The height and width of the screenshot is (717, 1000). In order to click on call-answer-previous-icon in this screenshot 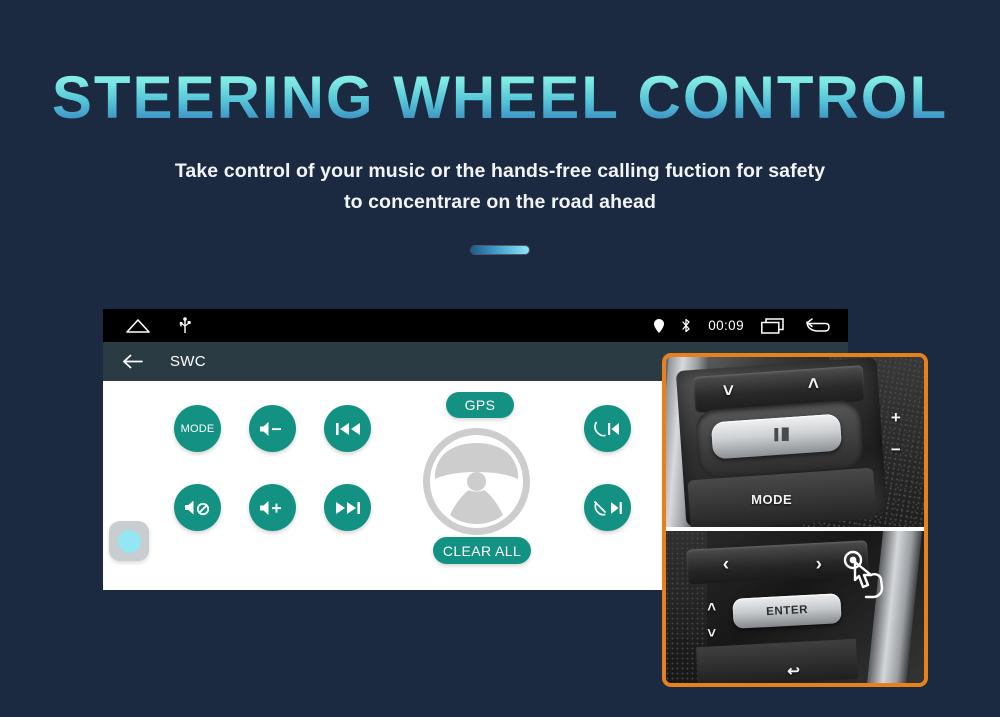, I will do `click(608, 429)`.